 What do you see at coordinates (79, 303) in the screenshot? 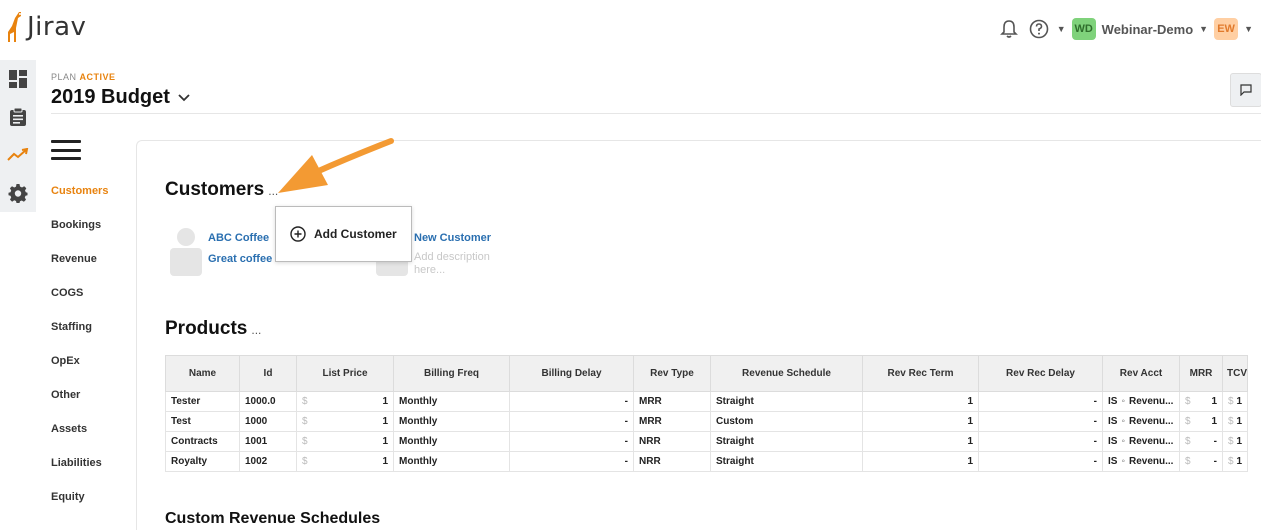
I see `nav-item-cogs: COGS` at bounding box center [79, 303].